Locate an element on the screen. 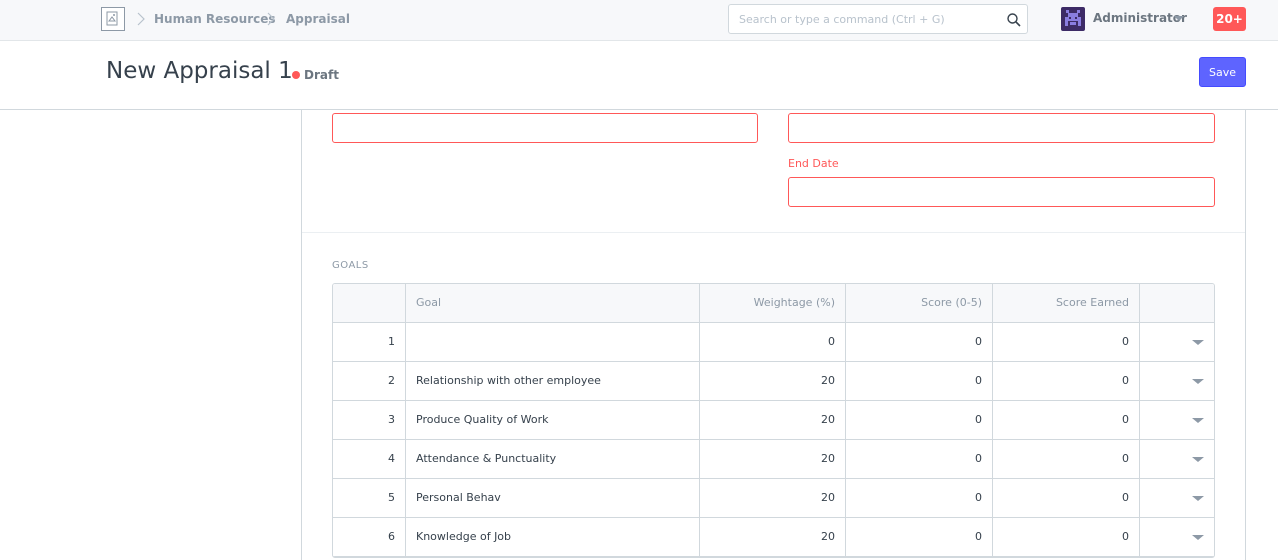 This screenshot has height=560, width=1278. header-actions is located at coordinates (1177, 303).